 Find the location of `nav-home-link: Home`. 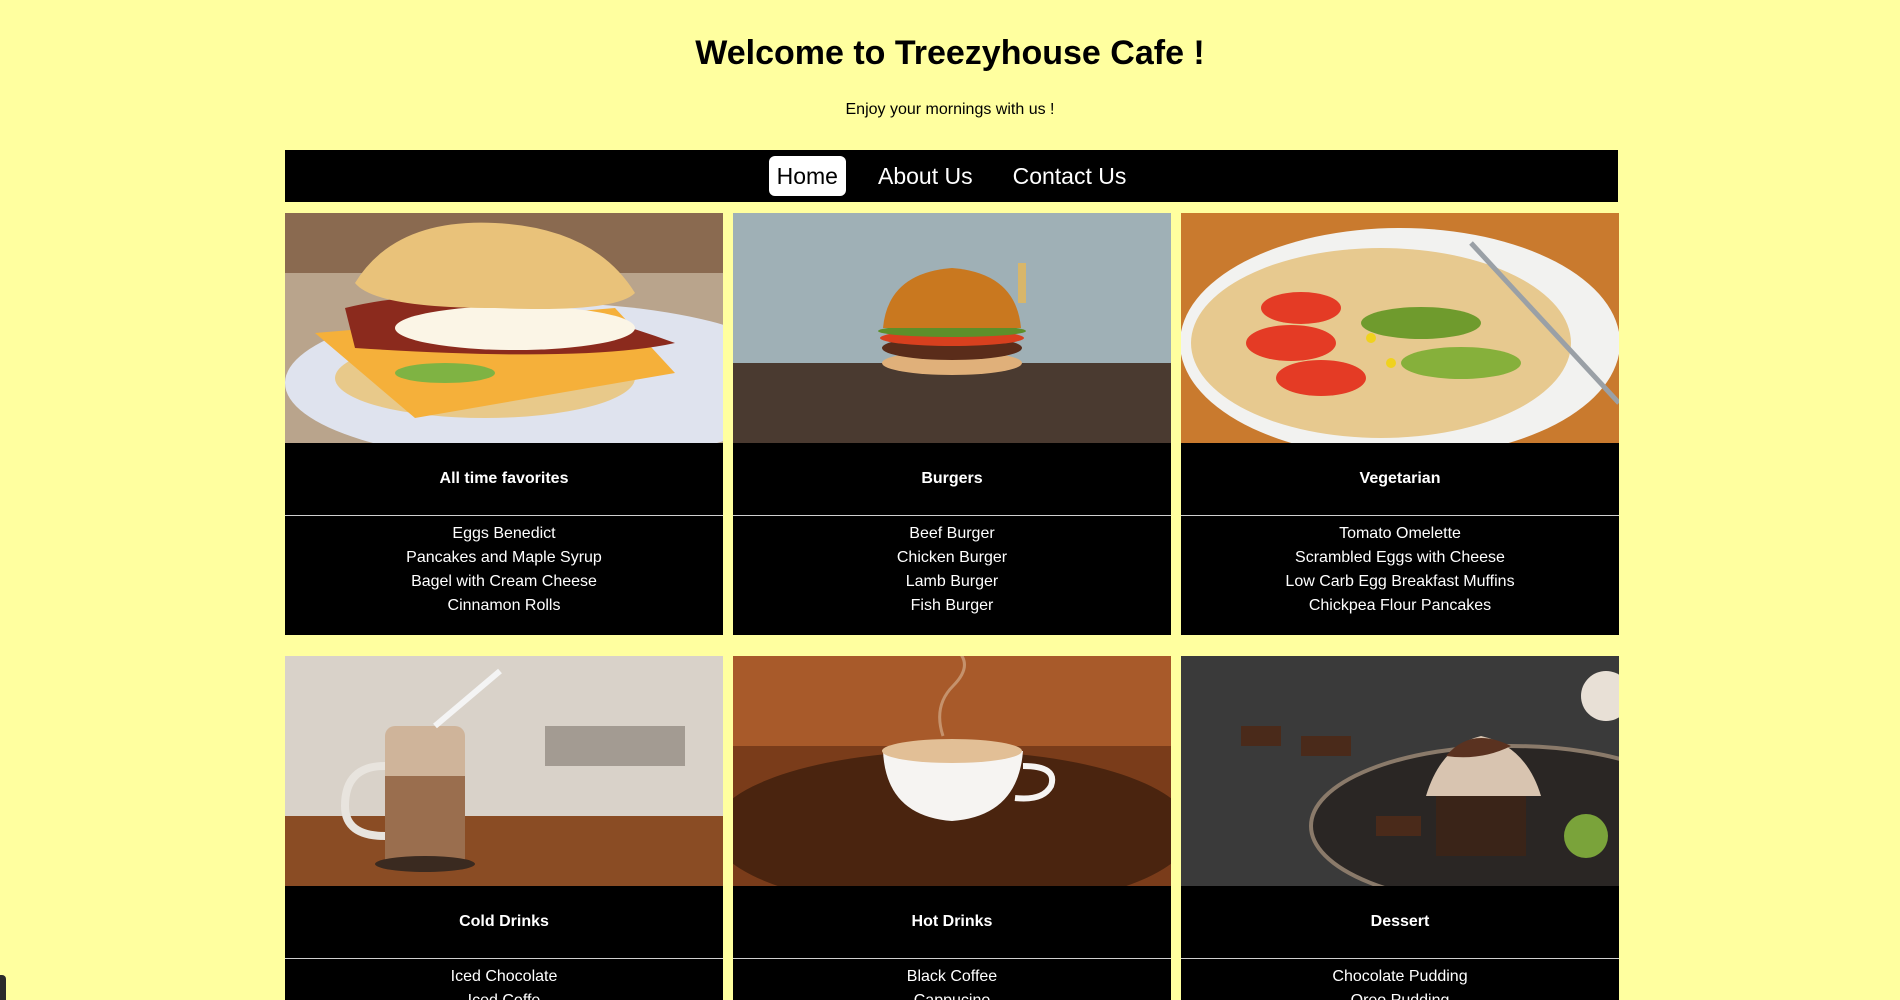

nav-home-link: Home is located at coordinates (807, 176).